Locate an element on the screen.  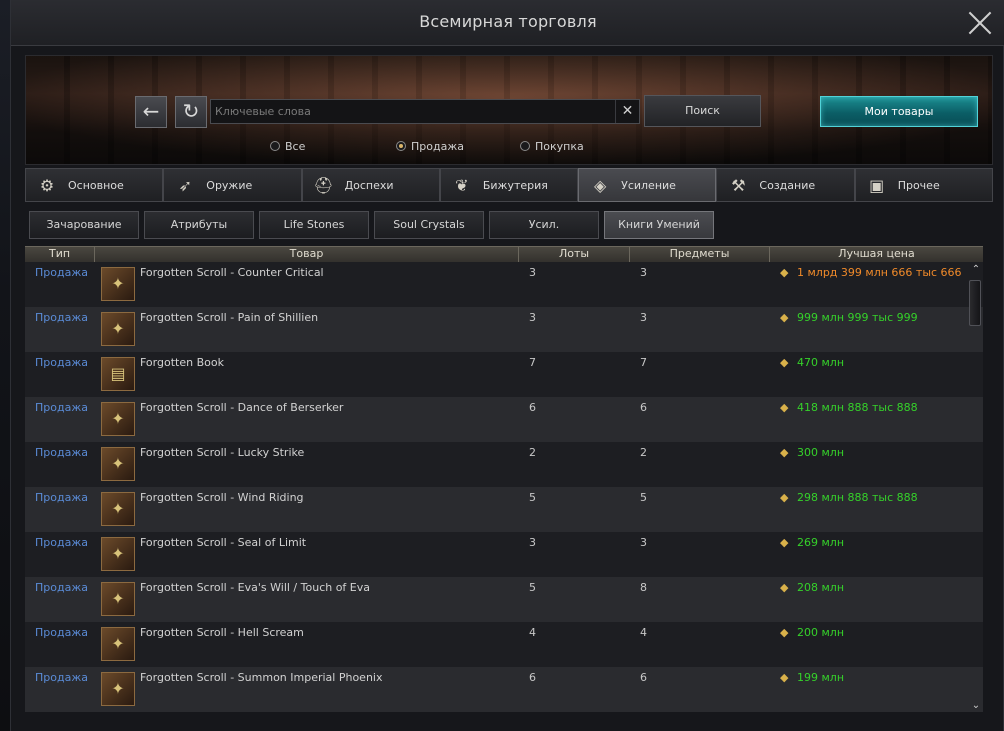
row-price: 1 млрд 399 млн 666 тыс 666 is located at coordinates (879, 272).